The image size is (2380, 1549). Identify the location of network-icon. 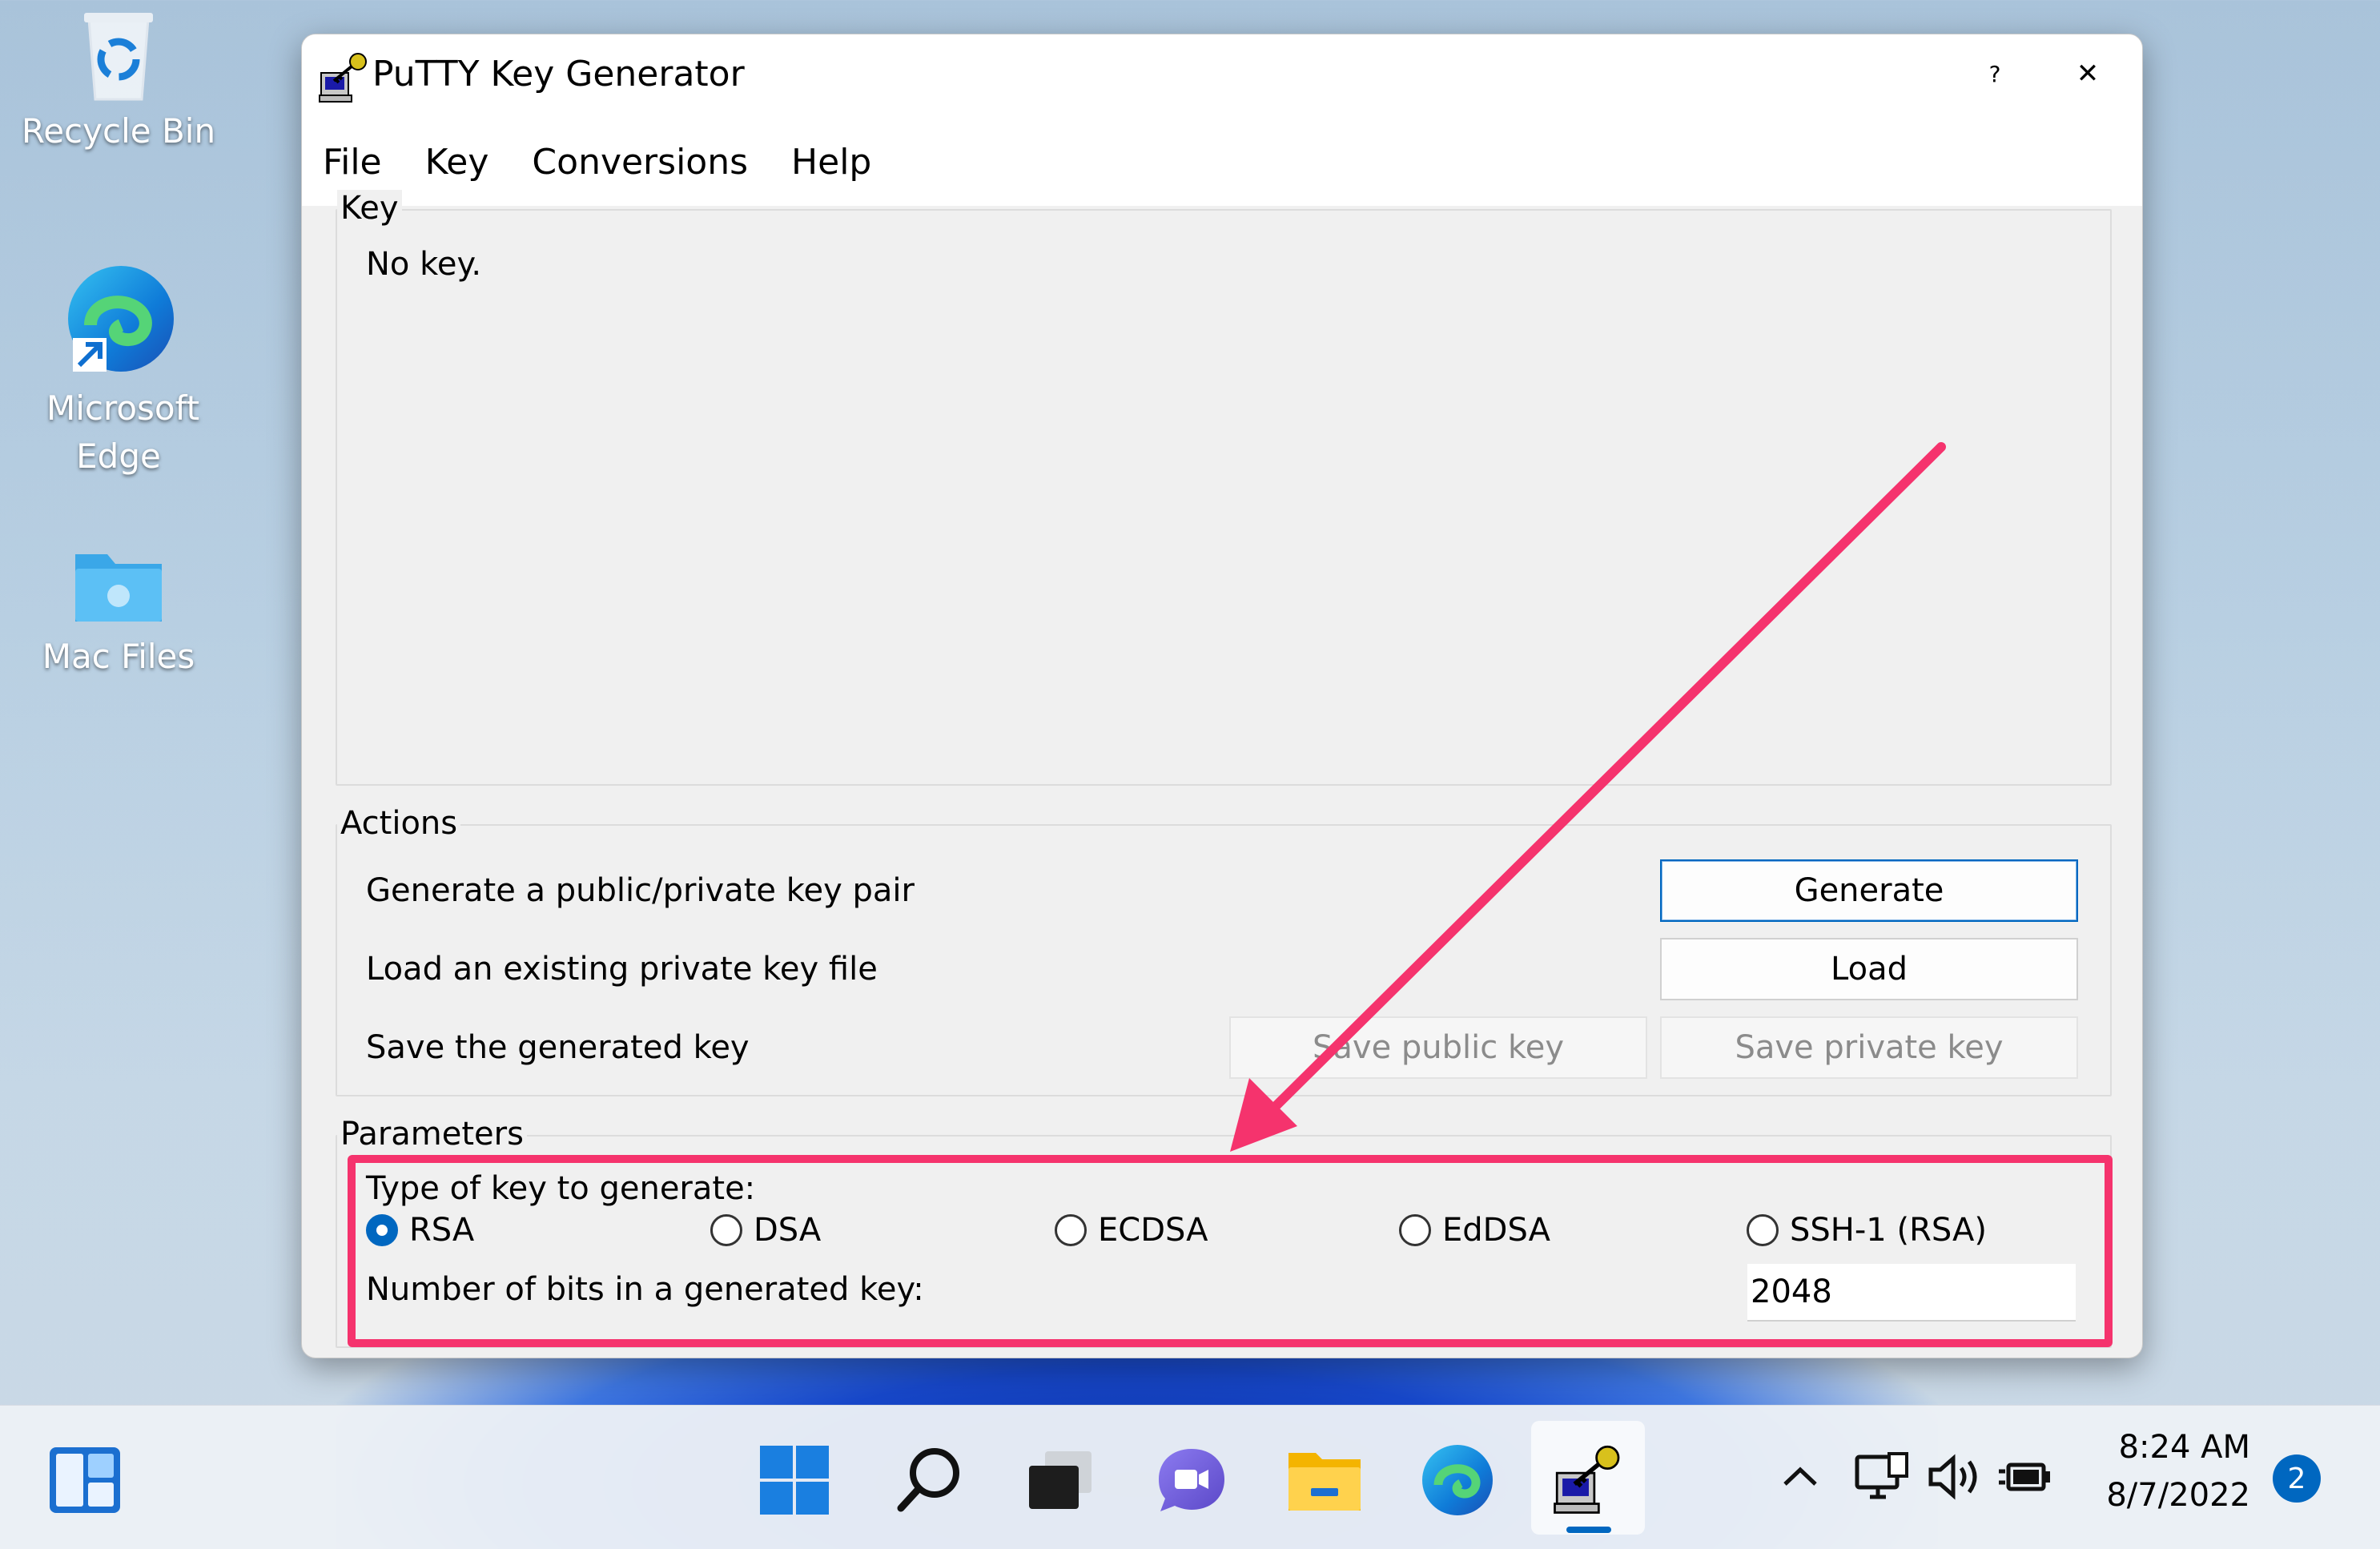
(1882, 1476).